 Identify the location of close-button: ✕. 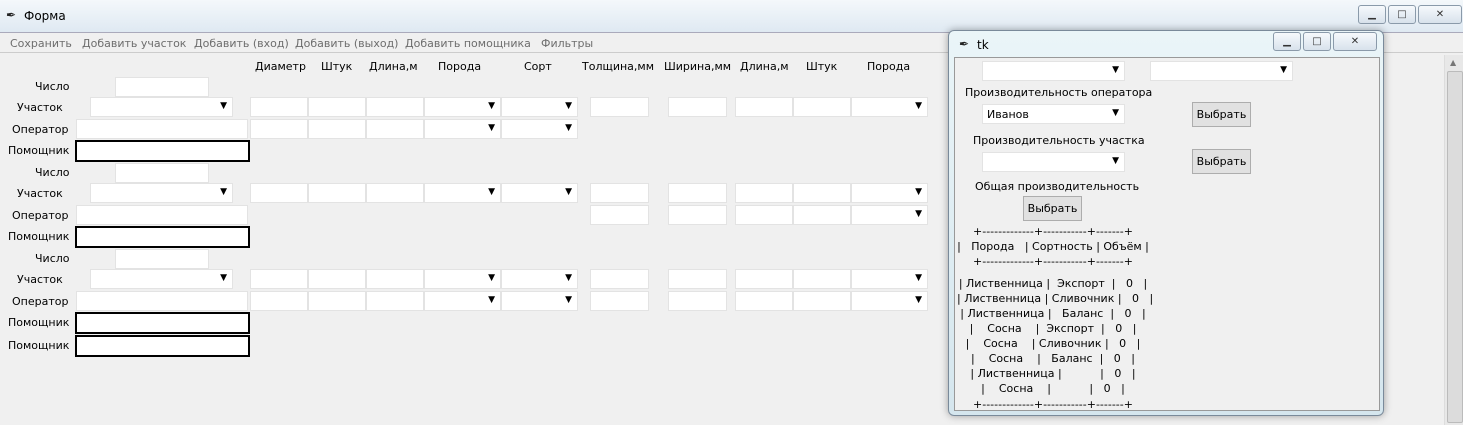
(1440, 14).